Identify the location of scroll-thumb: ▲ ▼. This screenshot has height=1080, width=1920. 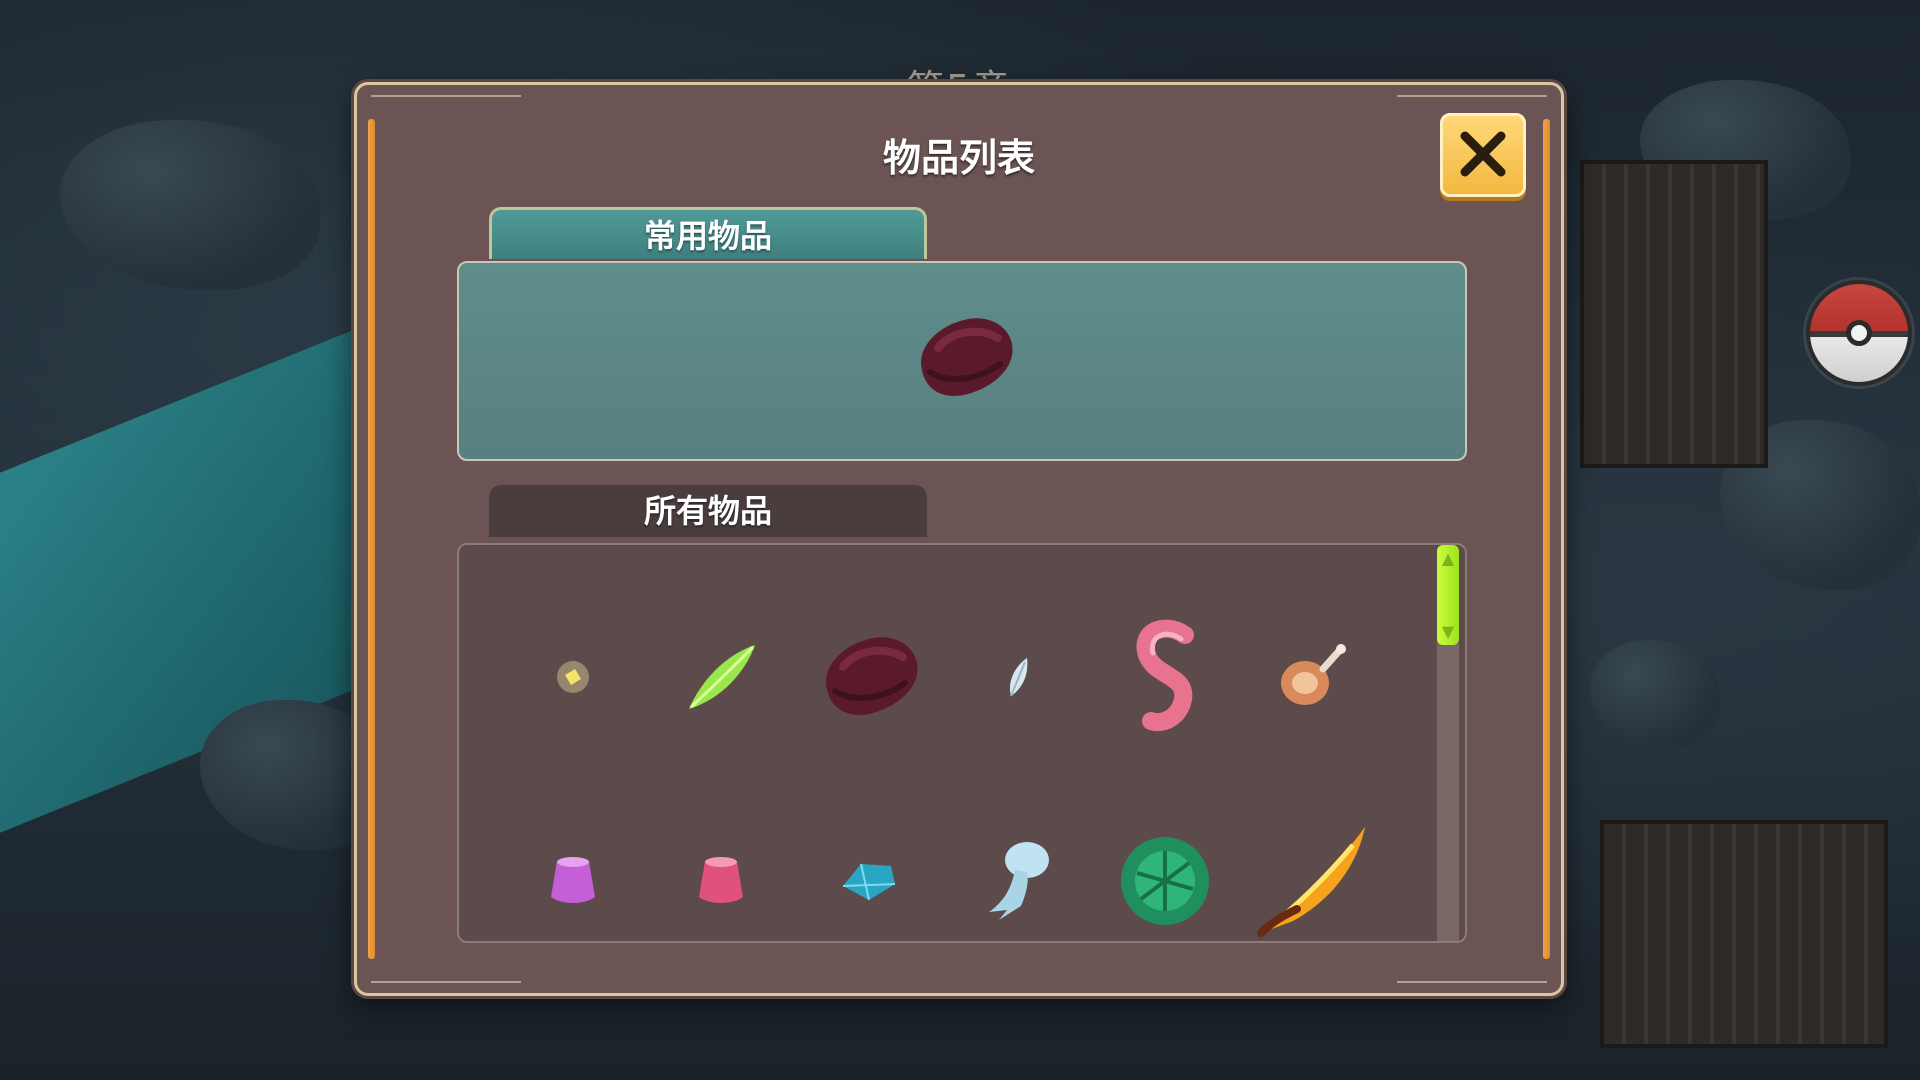
(1448, 595).